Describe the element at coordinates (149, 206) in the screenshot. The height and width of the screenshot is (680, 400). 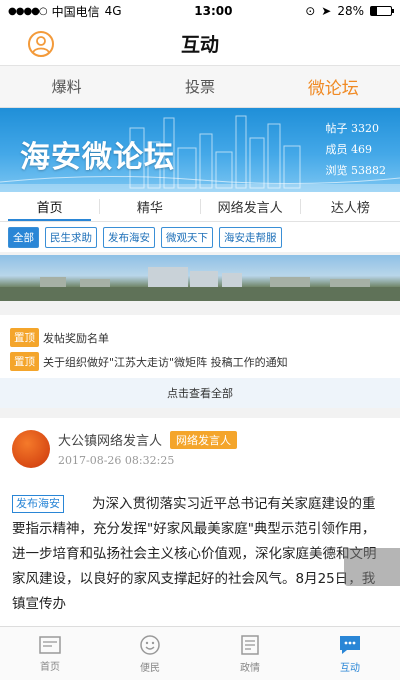
I see `subtab-featured: 精华` at that location.